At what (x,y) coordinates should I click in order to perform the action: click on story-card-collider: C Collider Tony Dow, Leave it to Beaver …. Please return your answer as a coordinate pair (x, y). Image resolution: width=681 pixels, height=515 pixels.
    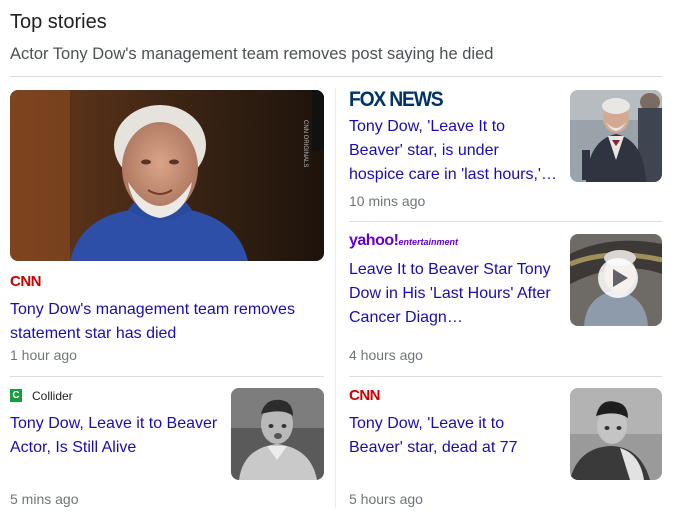
    Looking at the image, I should click on (167, 448).